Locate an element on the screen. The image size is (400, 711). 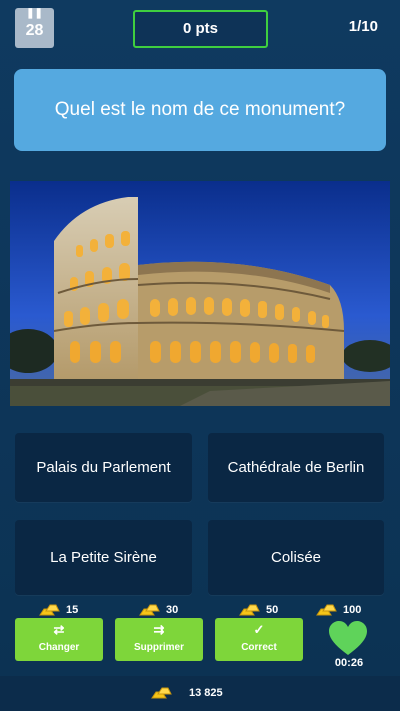
swap-icon: ⇄ is located at coordinates (59, 629).